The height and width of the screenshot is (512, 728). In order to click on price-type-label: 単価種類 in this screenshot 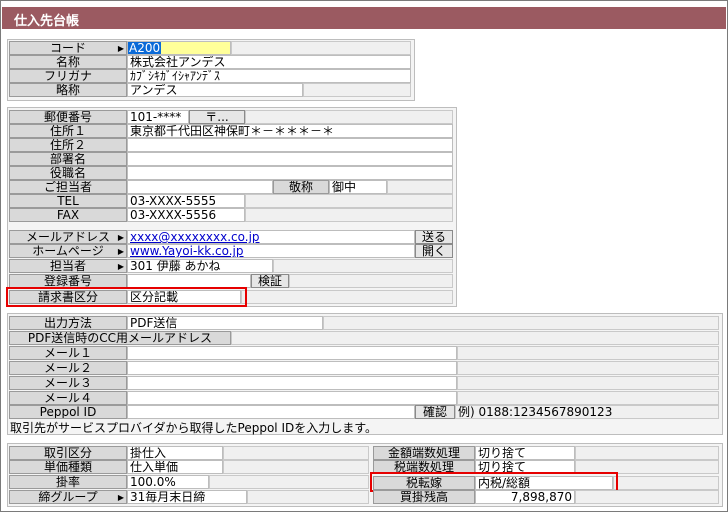, I will do `click(68, 467)`.